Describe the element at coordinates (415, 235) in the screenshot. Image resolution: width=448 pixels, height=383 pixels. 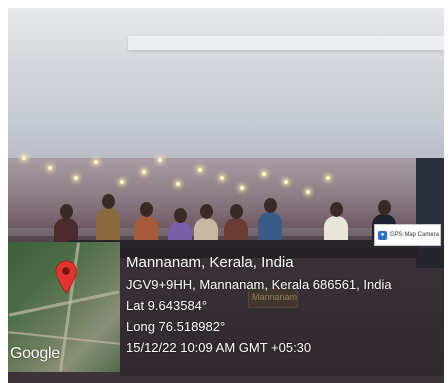
I see `gps-camera-badge-label: GPS Map Camera` at that location.